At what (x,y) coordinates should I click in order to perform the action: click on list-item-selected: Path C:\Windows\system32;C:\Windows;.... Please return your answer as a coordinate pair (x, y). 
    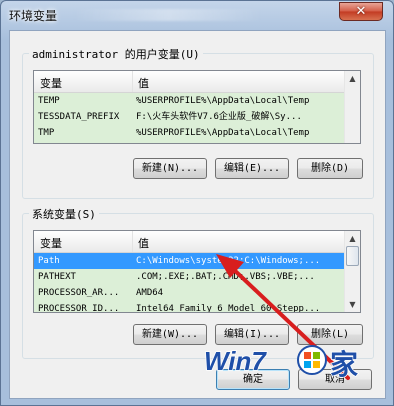
    Looking at the image, I should click on (189, 261).